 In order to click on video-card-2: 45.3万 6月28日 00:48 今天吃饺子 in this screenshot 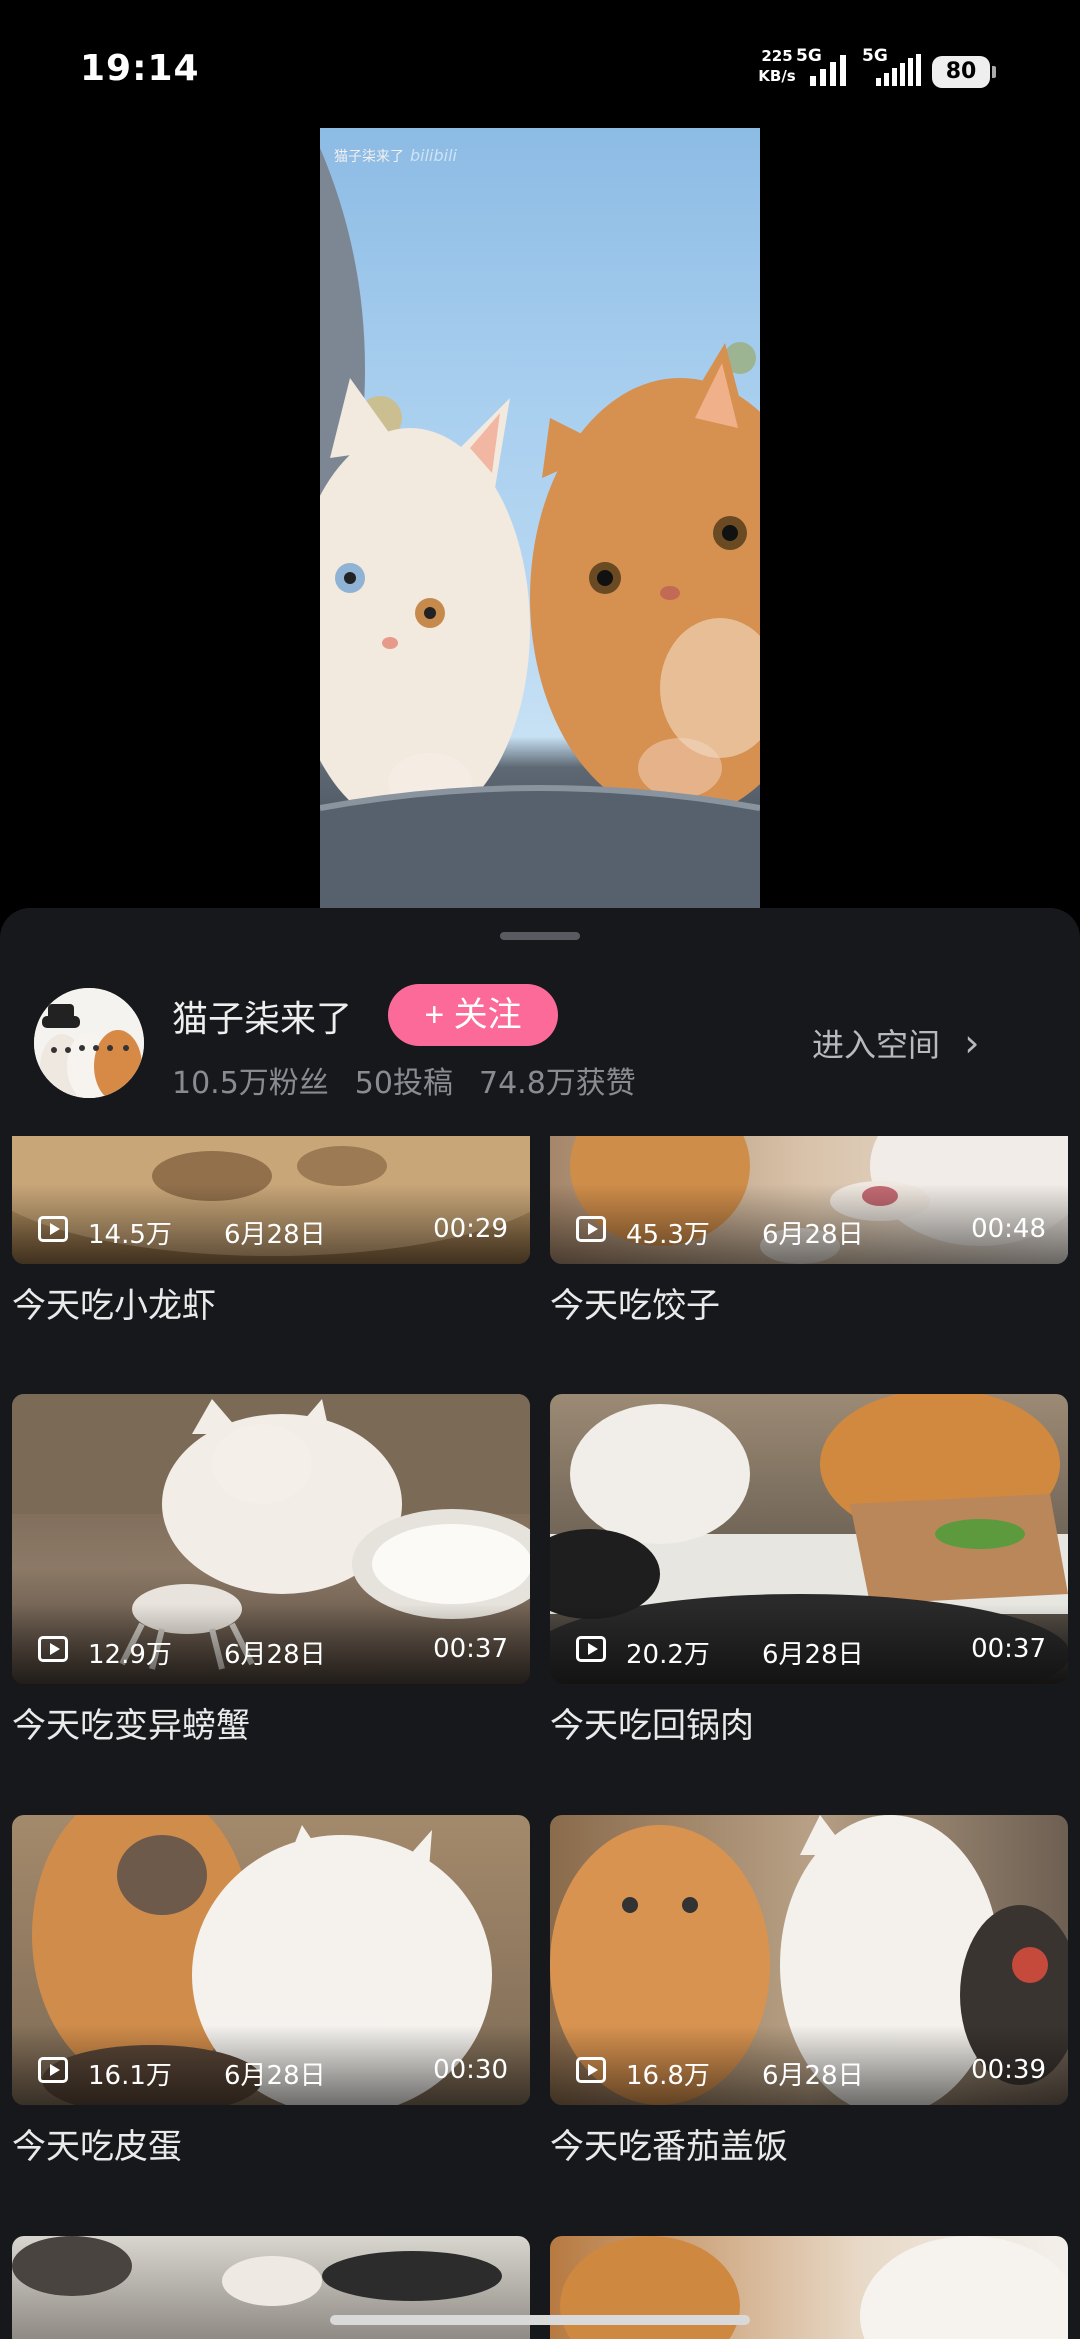, I will do `click(809, 1231)`.